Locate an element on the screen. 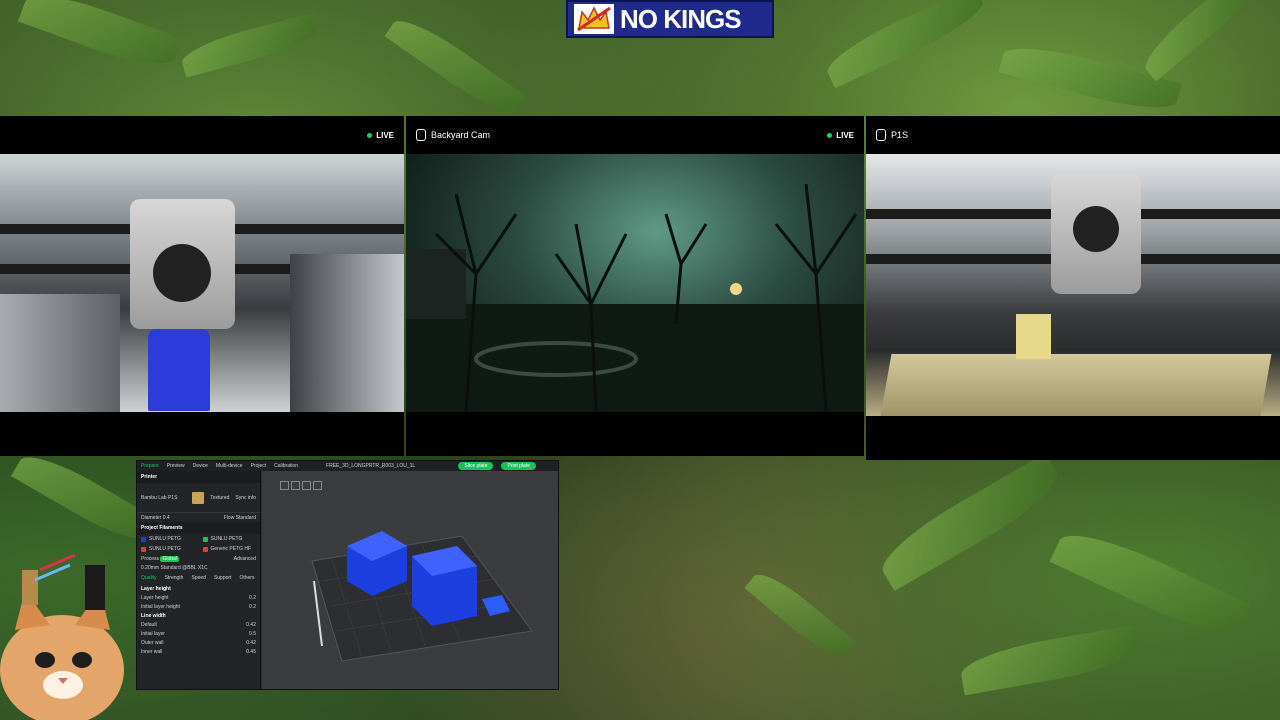 This screenshot has height=720, width=1280. tab-speed: Speed is located at coordinates (198, 578).